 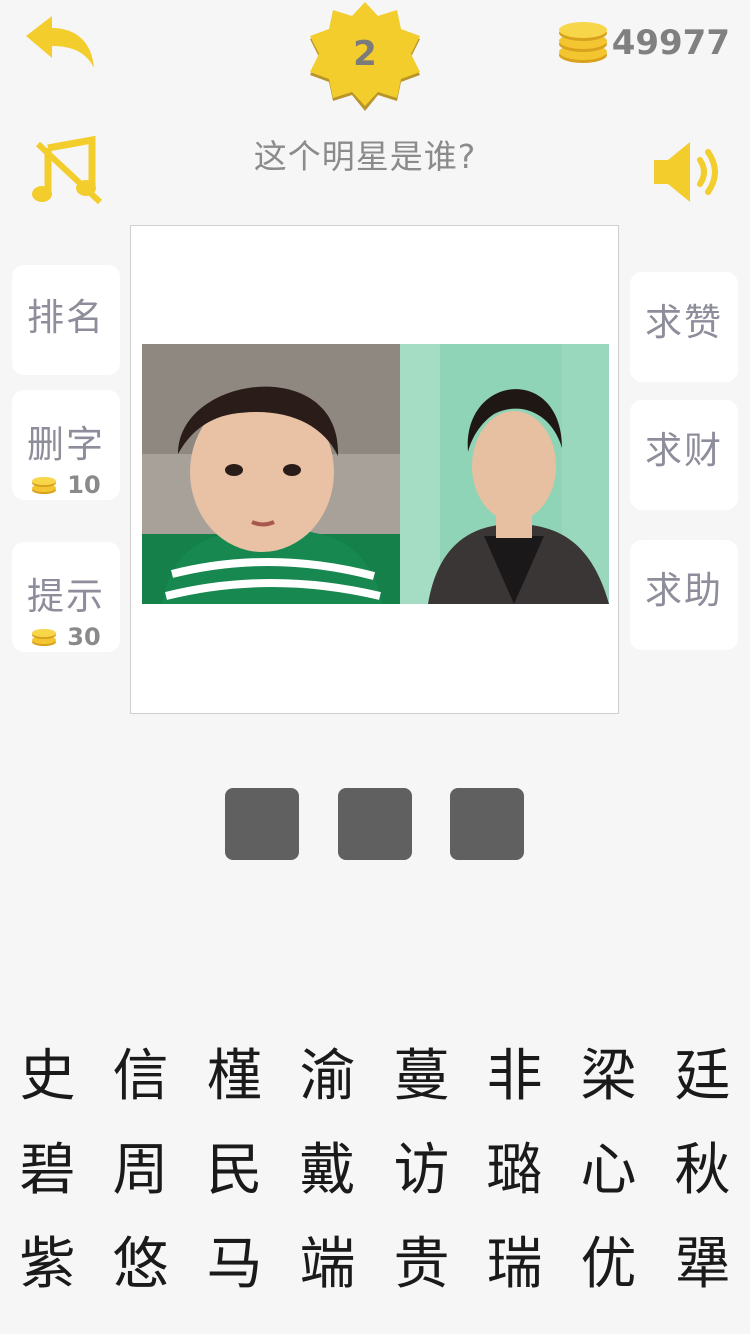 I want to click on sound-toggle-button, so click(x=688, y=172).